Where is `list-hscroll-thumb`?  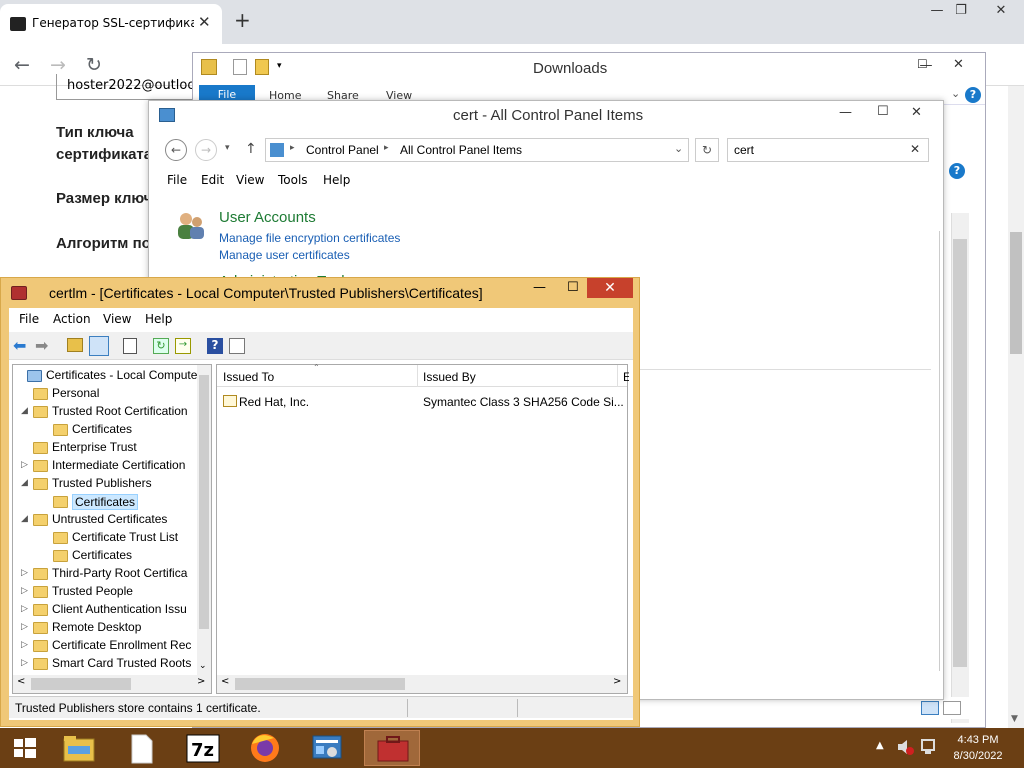 list-hscroll-thumb is located at coordinates (320, 684).